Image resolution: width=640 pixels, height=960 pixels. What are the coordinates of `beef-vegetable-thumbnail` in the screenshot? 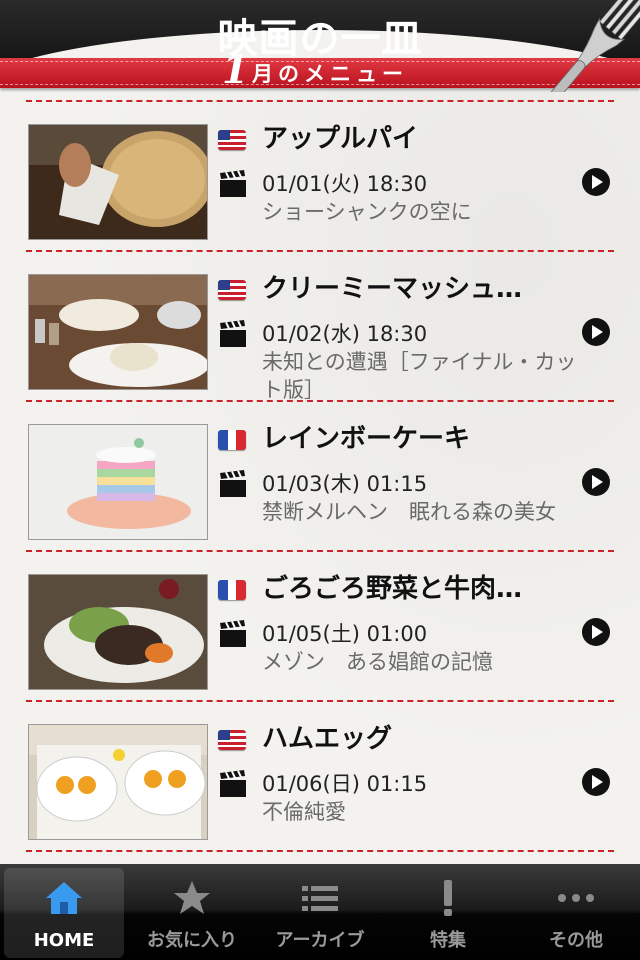 It's located at (118, 632).